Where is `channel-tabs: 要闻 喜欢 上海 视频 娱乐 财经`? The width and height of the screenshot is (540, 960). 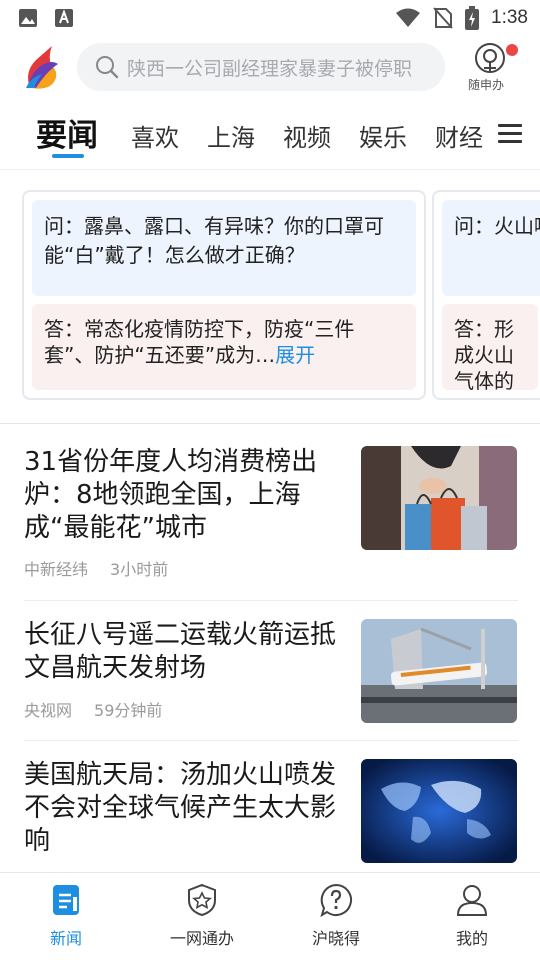
channel-tabs: 要闻 喜欢 上海 视频 娱乐 财经 is located at coordinates (270, 137).